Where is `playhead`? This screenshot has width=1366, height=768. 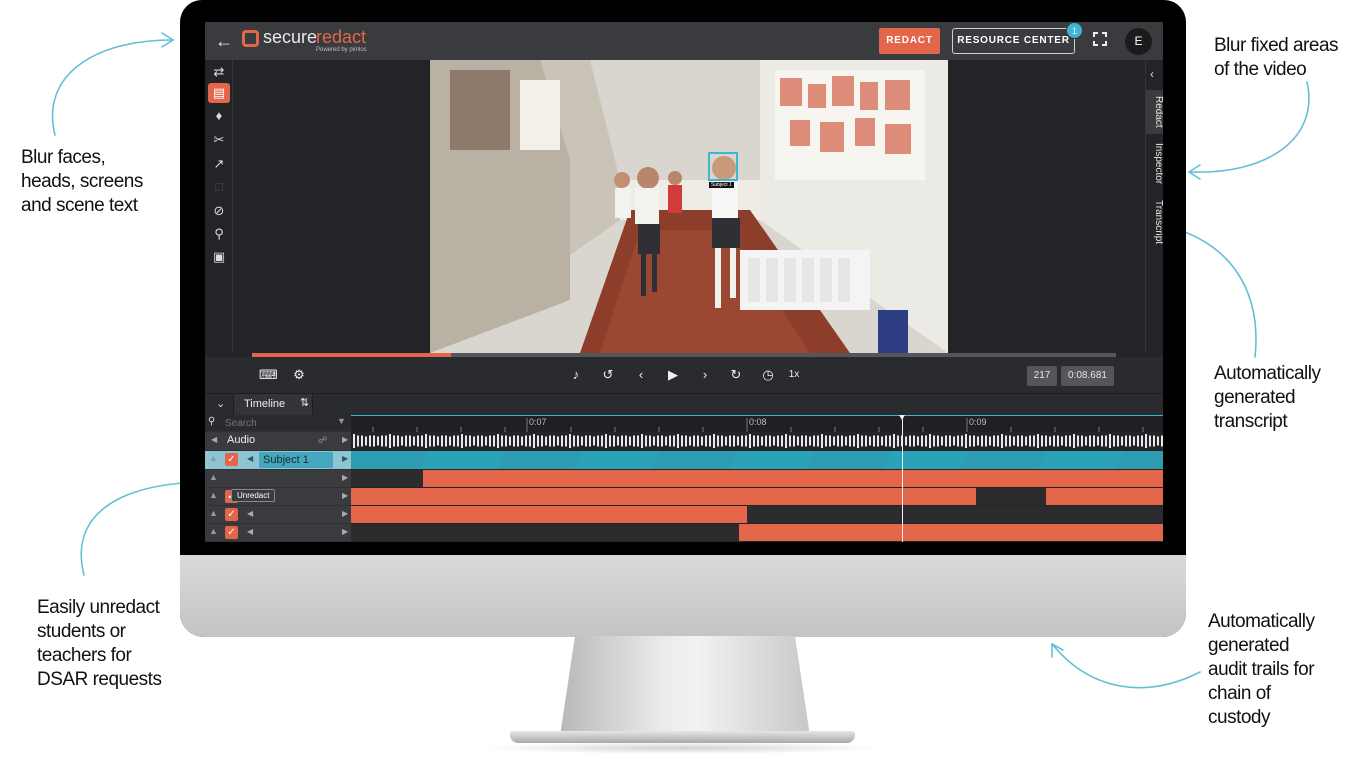
playhead is located at coordinates (902, 478).